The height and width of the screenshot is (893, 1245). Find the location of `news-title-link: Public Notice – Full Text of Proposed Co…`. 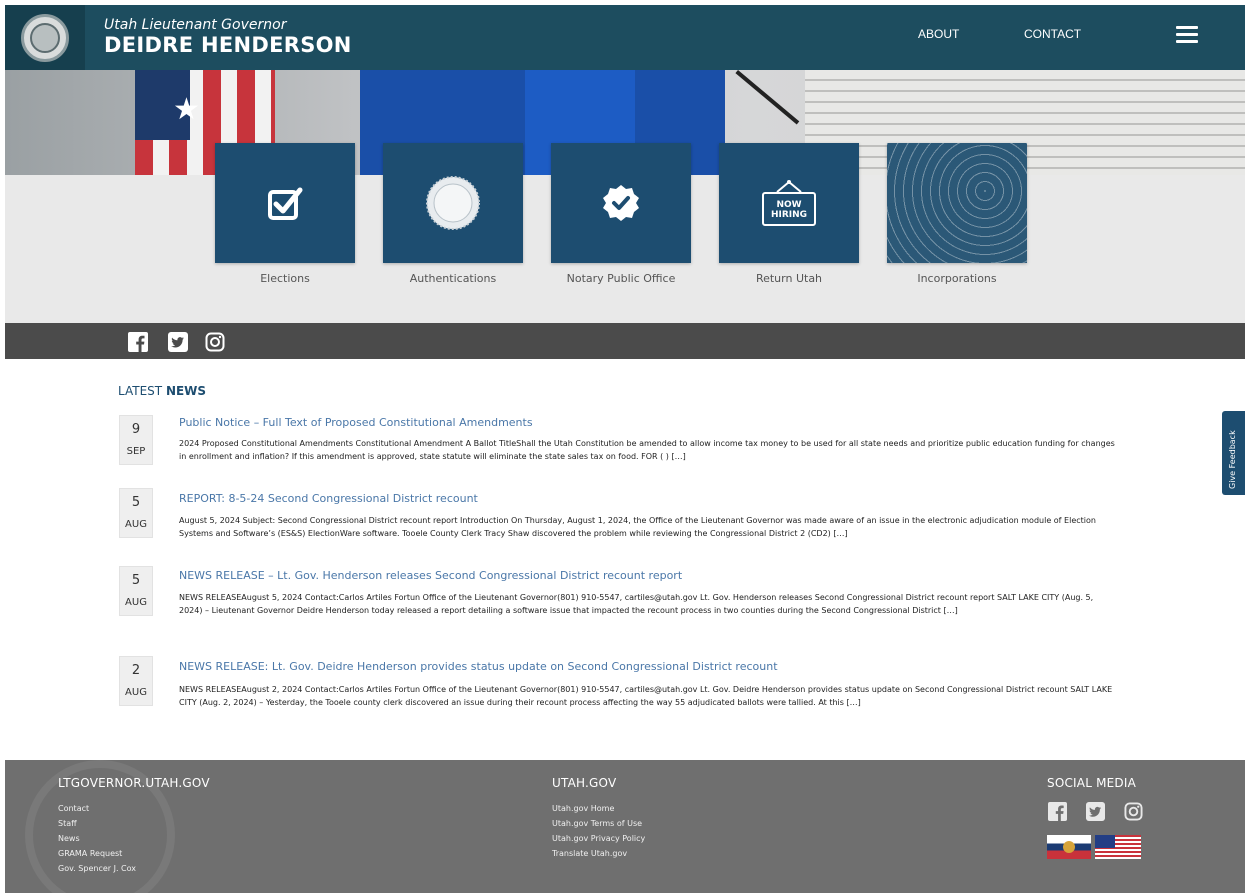

news-title-link: Public Notice – Full Text of Proposed Co… is located at coordinates (356, 422).